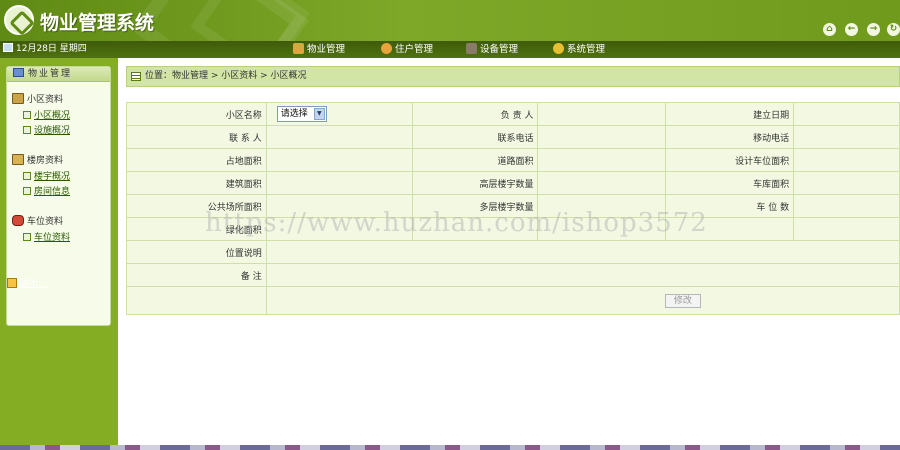  Describe the element at coordinates (196, 160) in the screenshot. I see `field-label: 占地面积` at that location.